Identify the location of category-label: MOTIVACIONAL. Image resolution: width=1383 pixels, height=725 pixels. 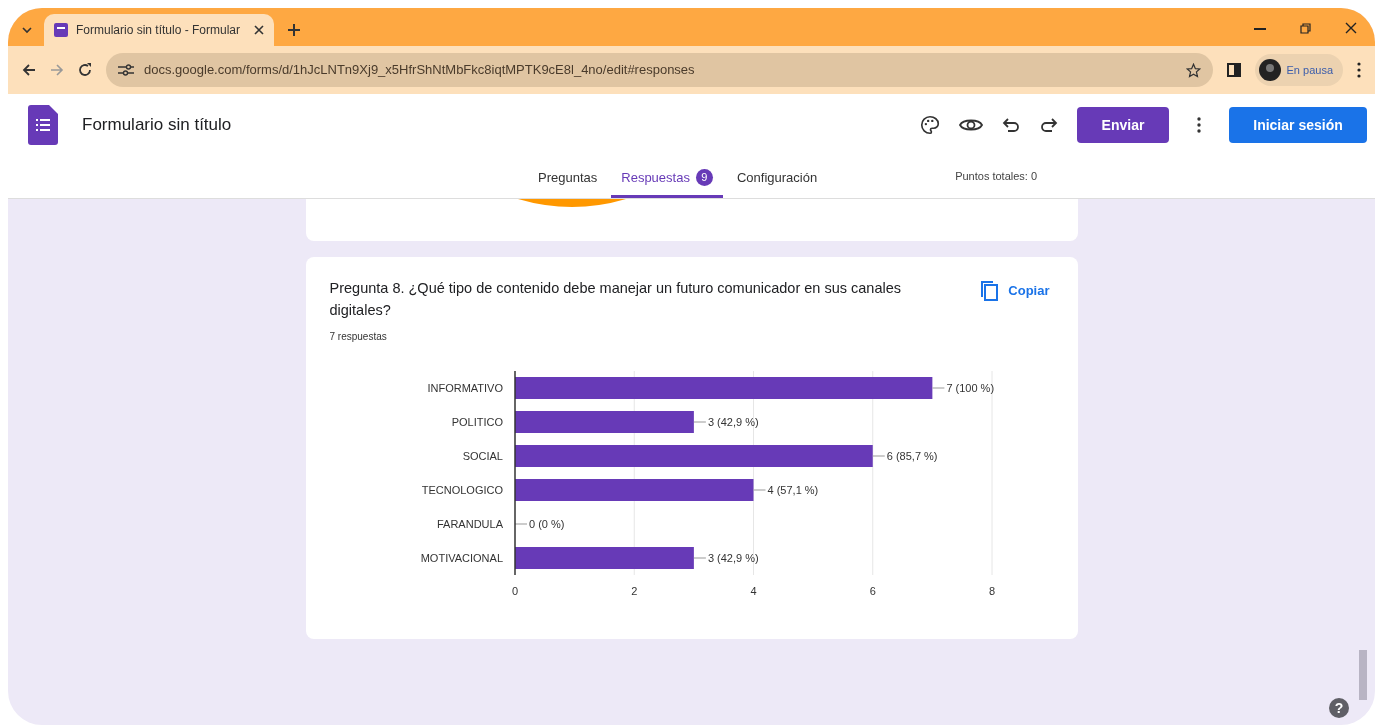
(461, 558).